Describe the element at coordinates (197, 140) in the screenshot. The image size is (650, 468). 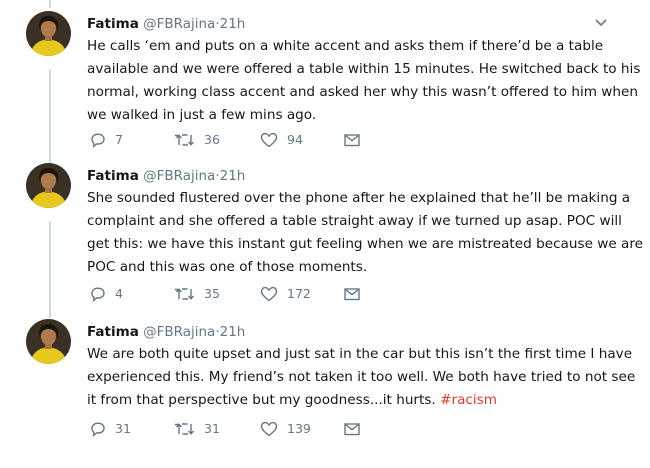
I see `retweet-button: 36` at that location.